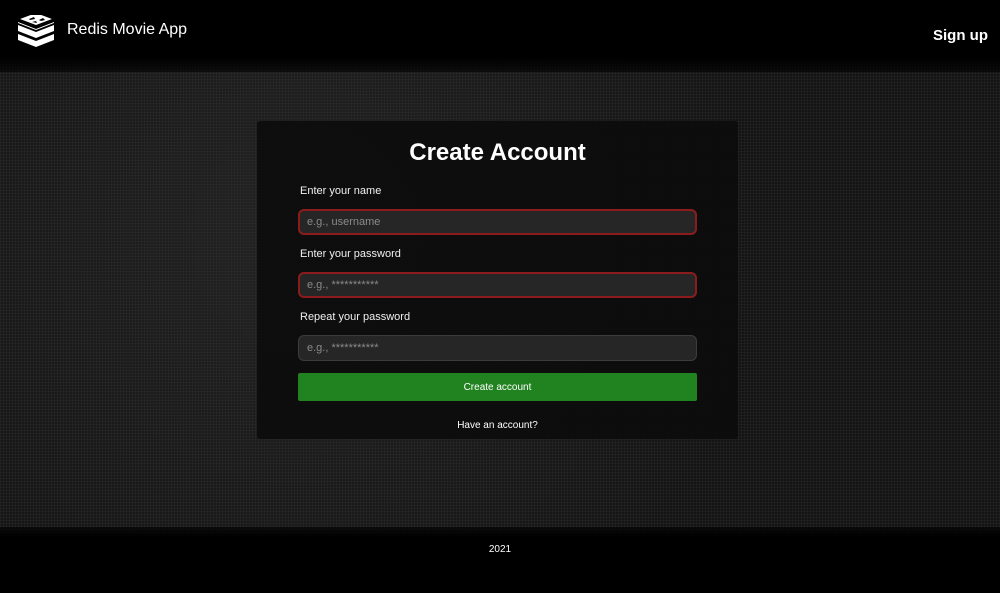  What do you see at coordinates (497, 152) in the screenshot?
I see `page-title: Create Account` at bounding box center [497, 152].